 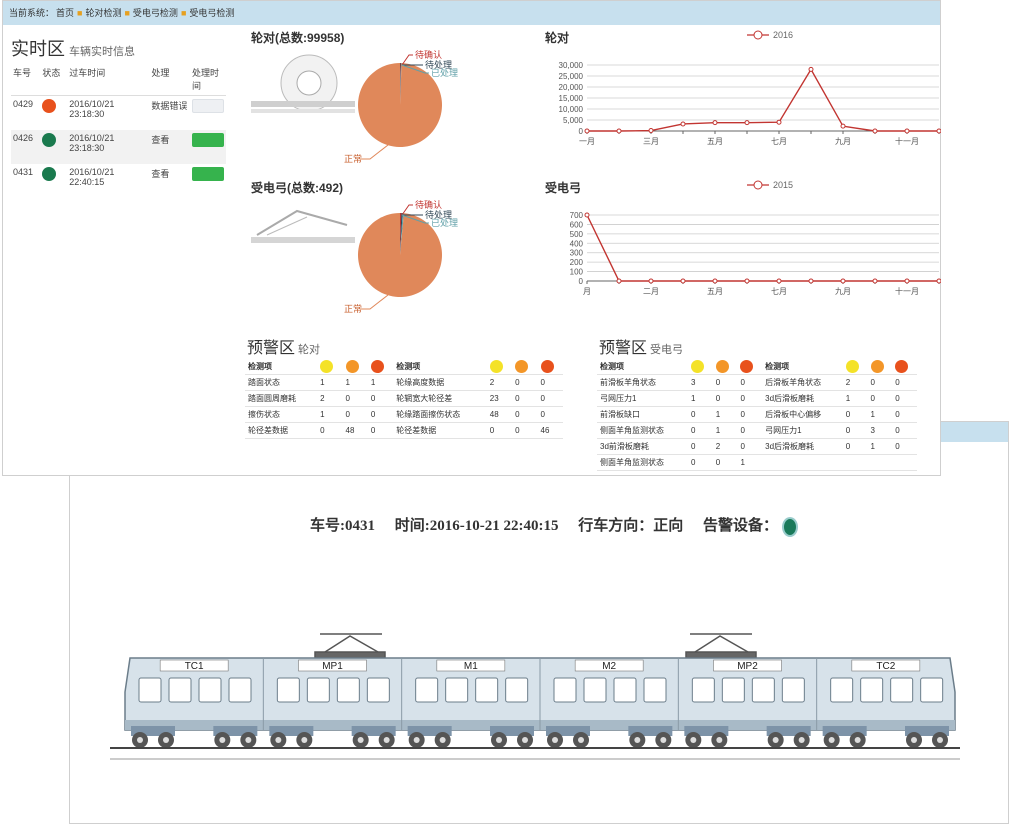 What do you see at coordinates (211, 13) in the screenshot?
I see `breadcrumb-panto-b: 受电弓检测` at bounding box center [211, 13].